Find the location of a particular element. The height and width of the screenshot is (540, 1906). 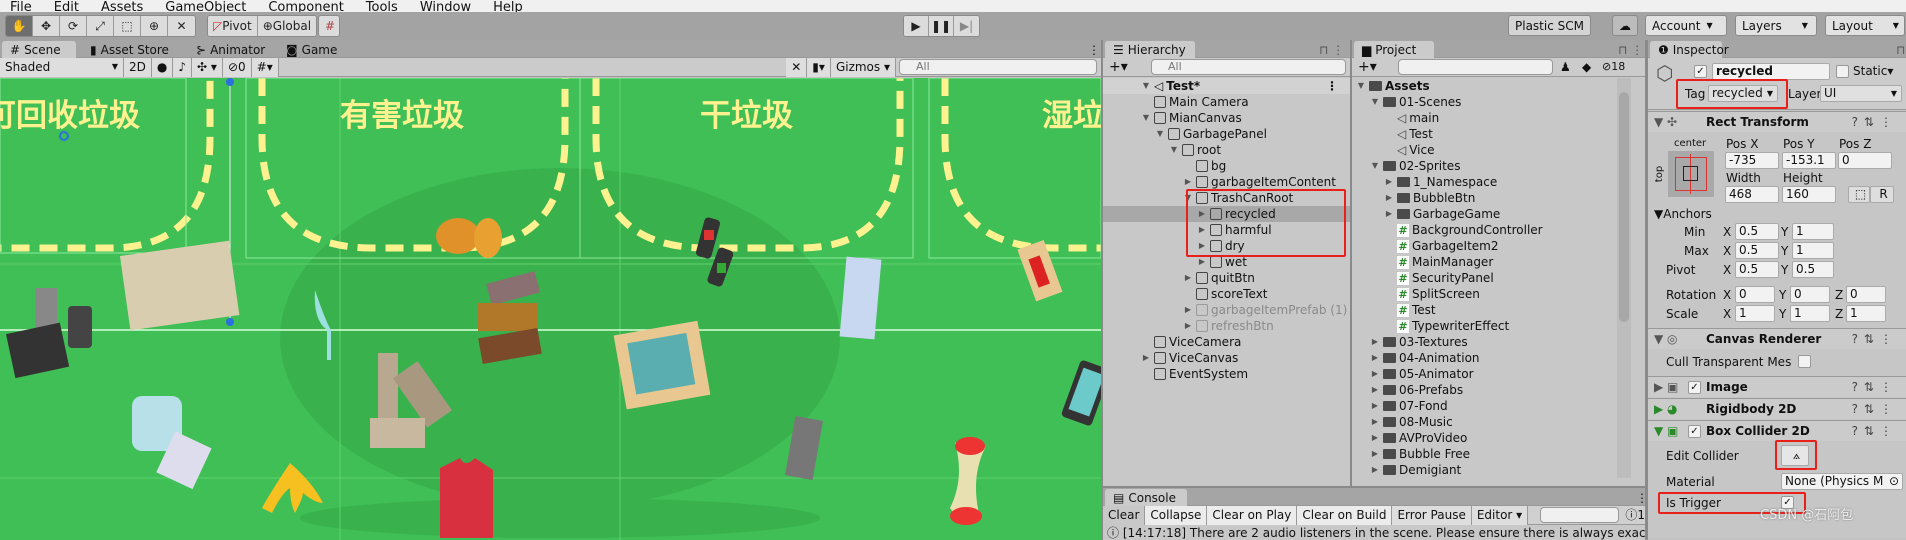

hierarchy-item: ▶ wet is located at coordinates (1226, 262).